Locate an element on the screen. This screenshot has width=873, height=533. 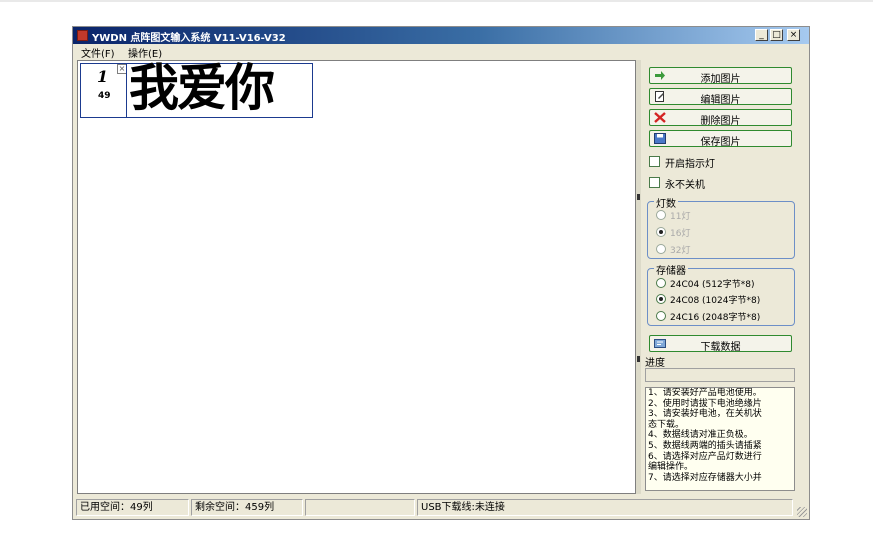
delete-image-button: 删除图片 is located at coordinates (720, 118).